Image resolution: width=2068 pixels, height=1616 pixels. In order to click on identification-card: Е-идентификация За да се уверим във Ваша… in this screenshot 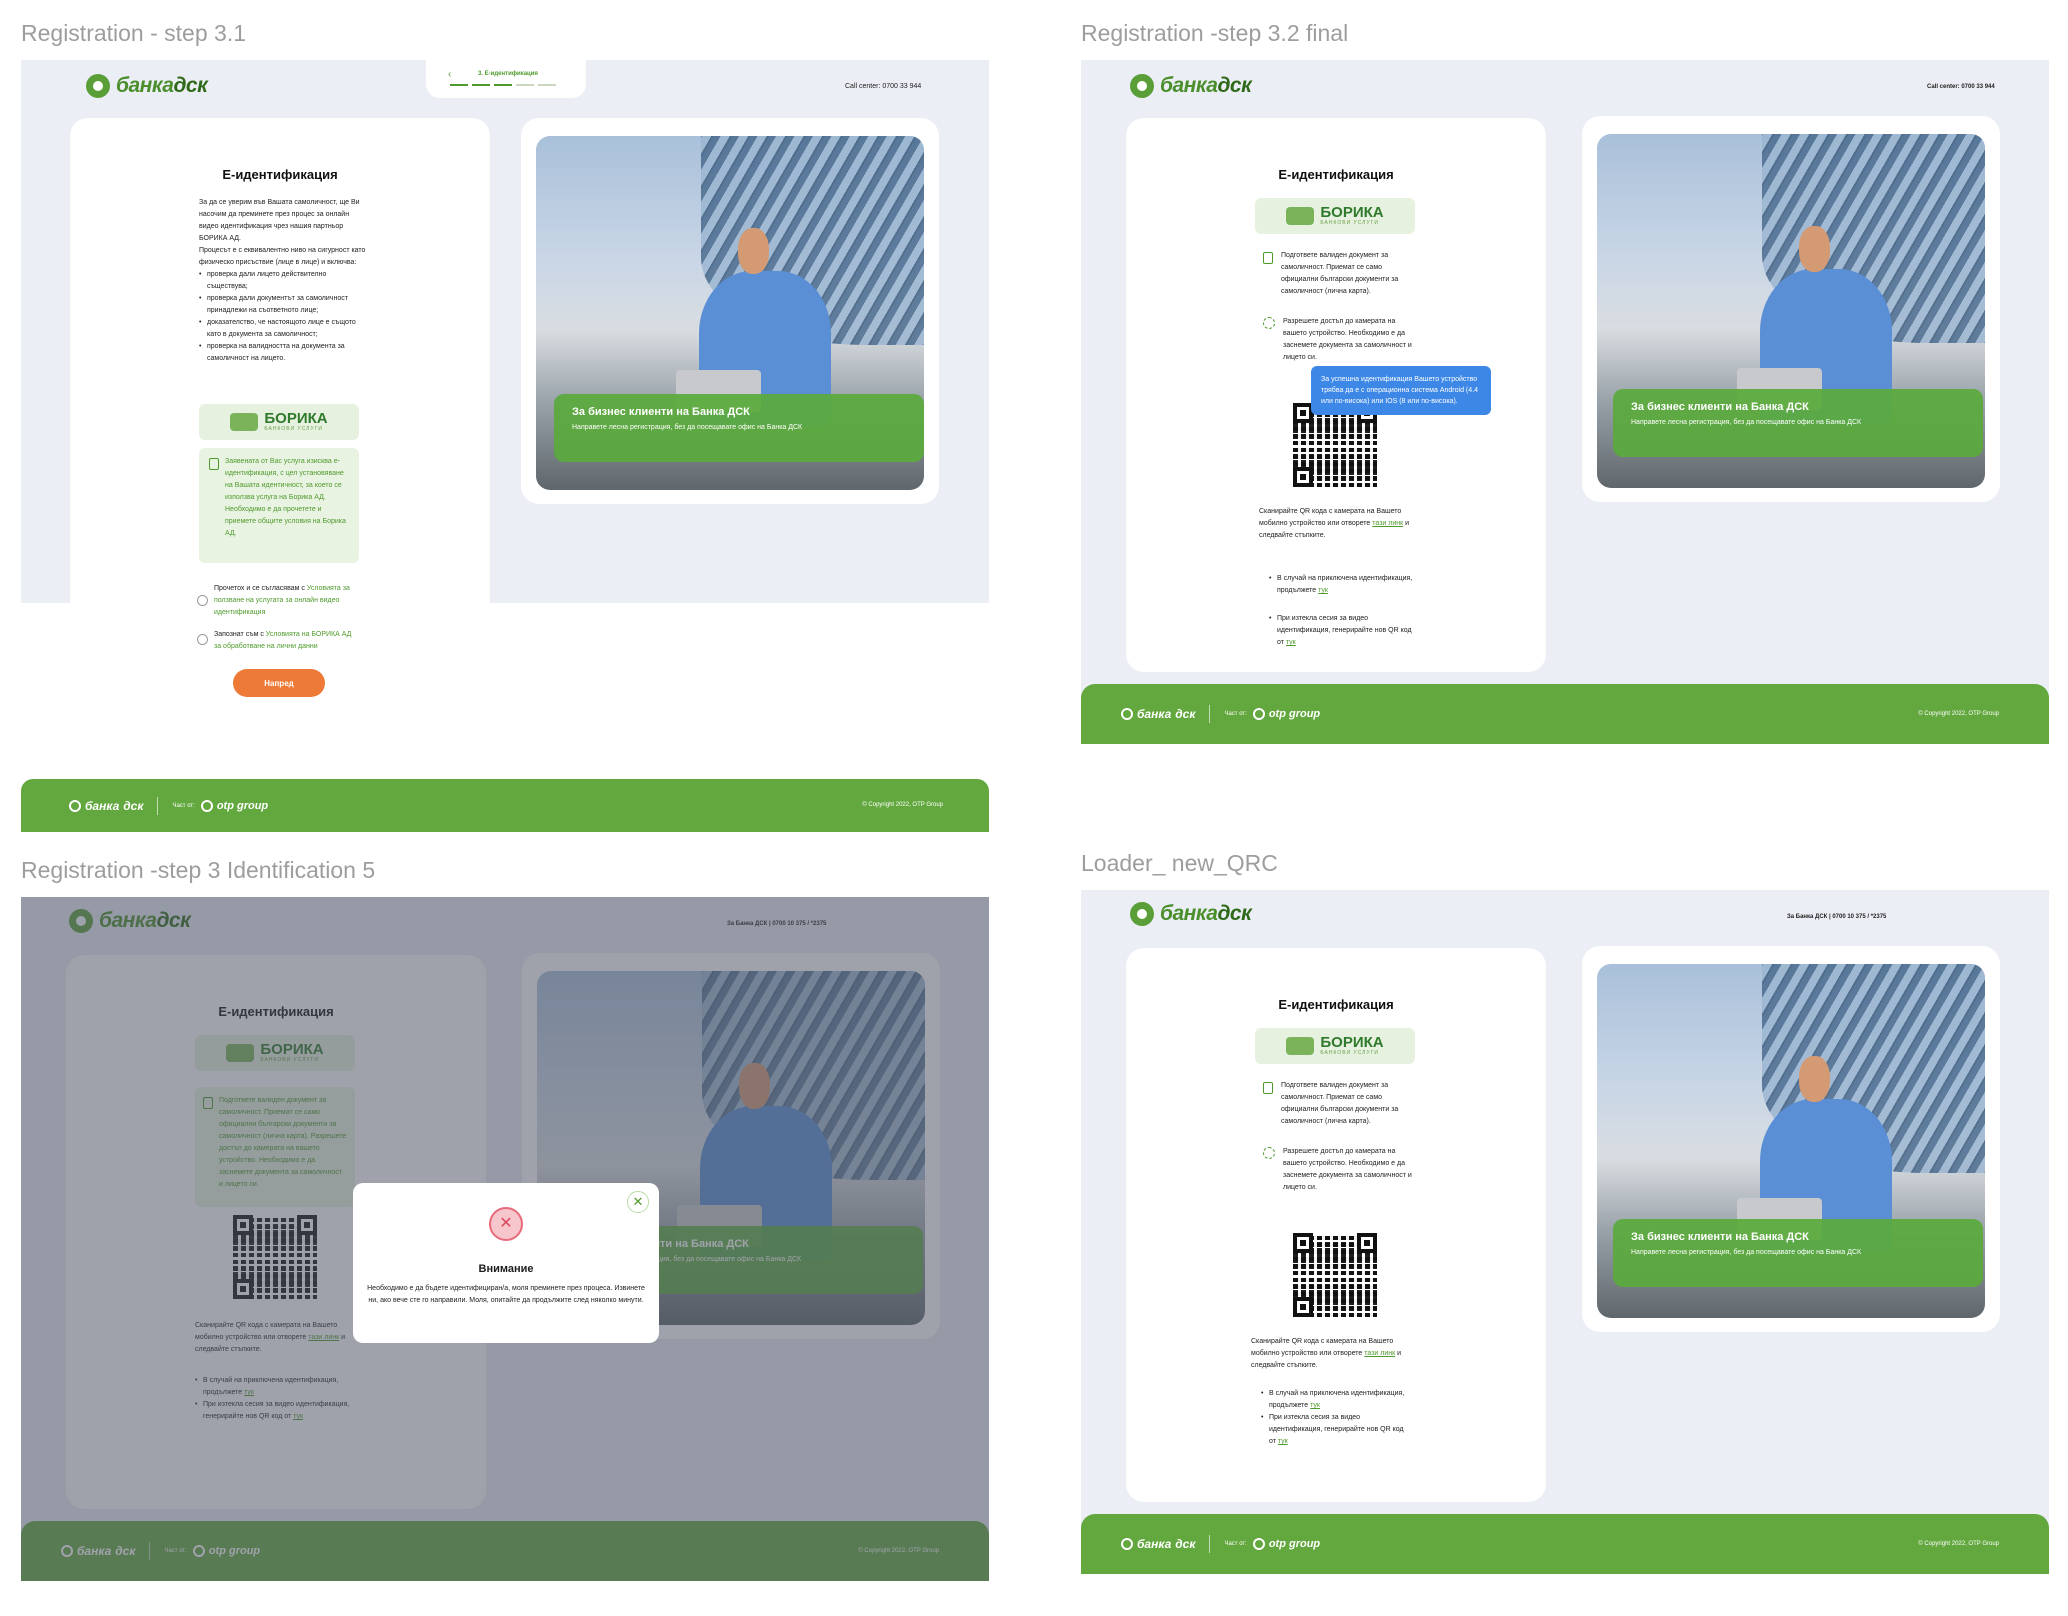, I will do `click(280, 360)`.